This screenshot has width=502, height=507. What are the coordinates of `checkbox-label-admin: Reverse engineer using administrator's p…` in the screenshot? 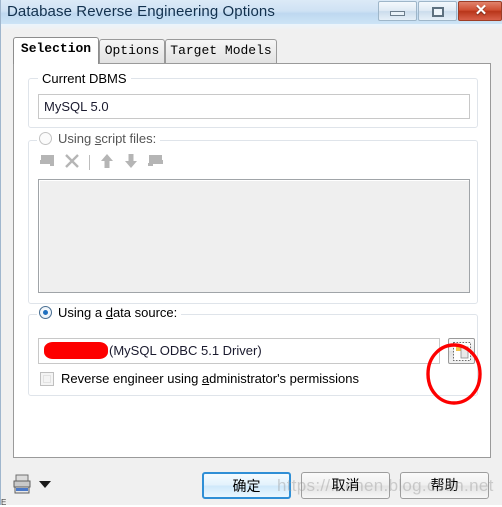 It's located at (210, 378).